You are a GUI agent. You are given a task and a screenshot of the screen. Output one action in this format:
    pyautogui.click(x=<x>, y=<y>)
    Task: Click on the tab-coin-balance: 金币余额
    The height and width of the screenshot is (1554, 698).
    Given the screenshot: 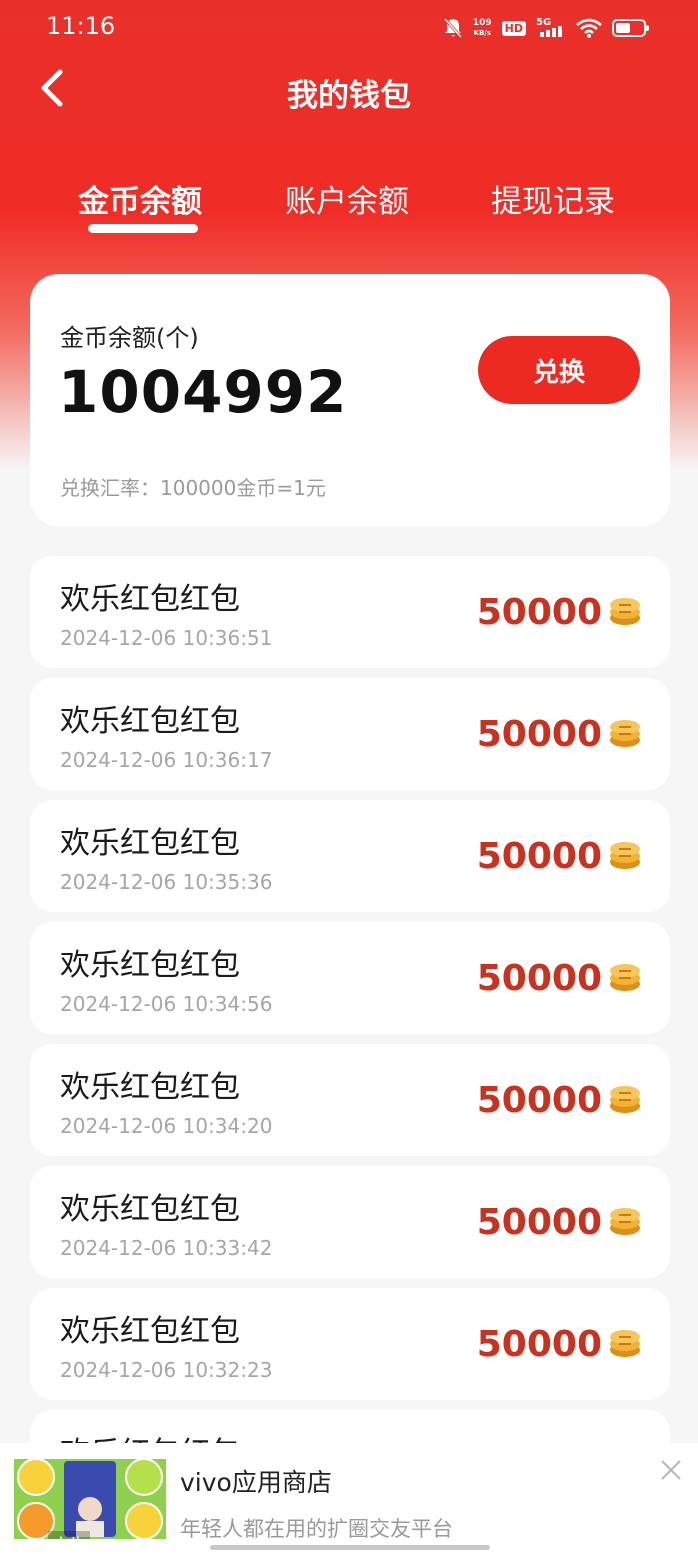 What is the action you would take?
    pyautogui.click(x=140, y=198)
    